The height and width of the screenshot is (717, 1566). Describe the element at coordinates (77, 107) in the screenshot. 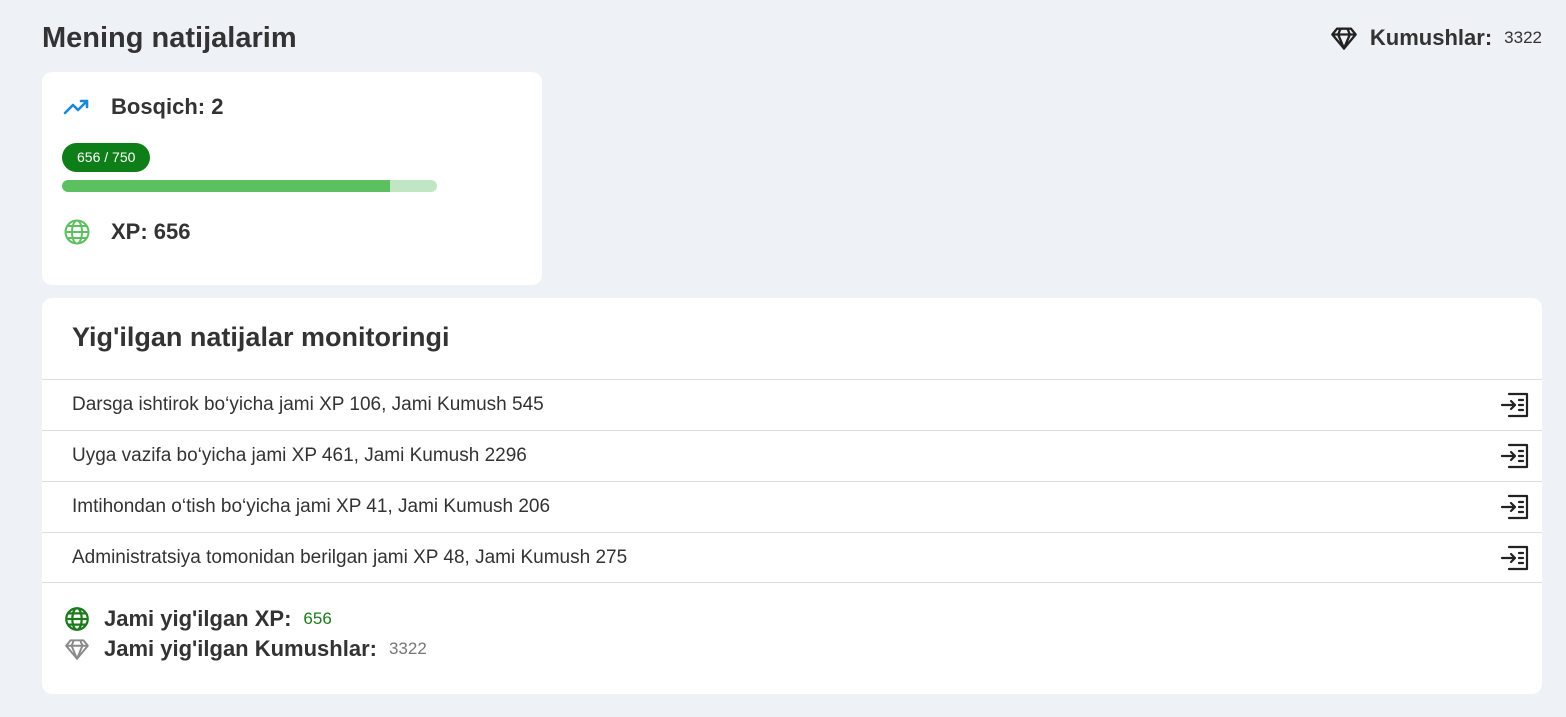

I see `trending-up-icon` at that location.